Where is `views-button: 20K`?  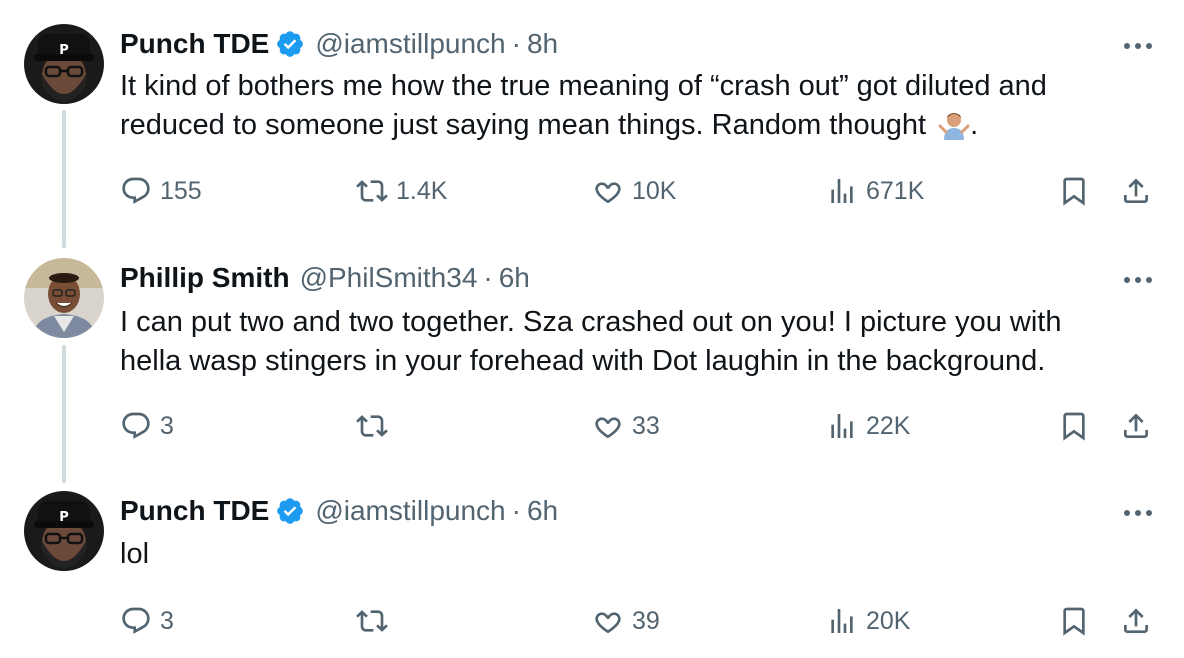
views-button: 20K is located at coordinates (868, 621).